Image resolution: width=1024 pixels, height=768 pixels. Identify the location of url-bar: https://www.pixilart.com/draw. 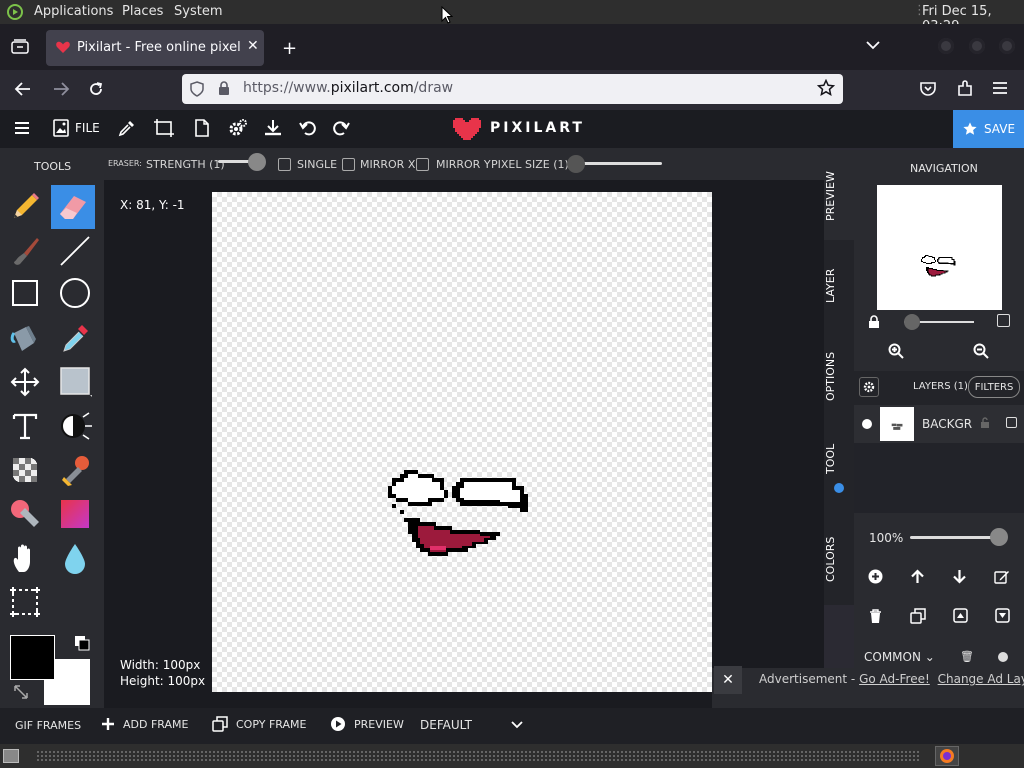
(512, 89).